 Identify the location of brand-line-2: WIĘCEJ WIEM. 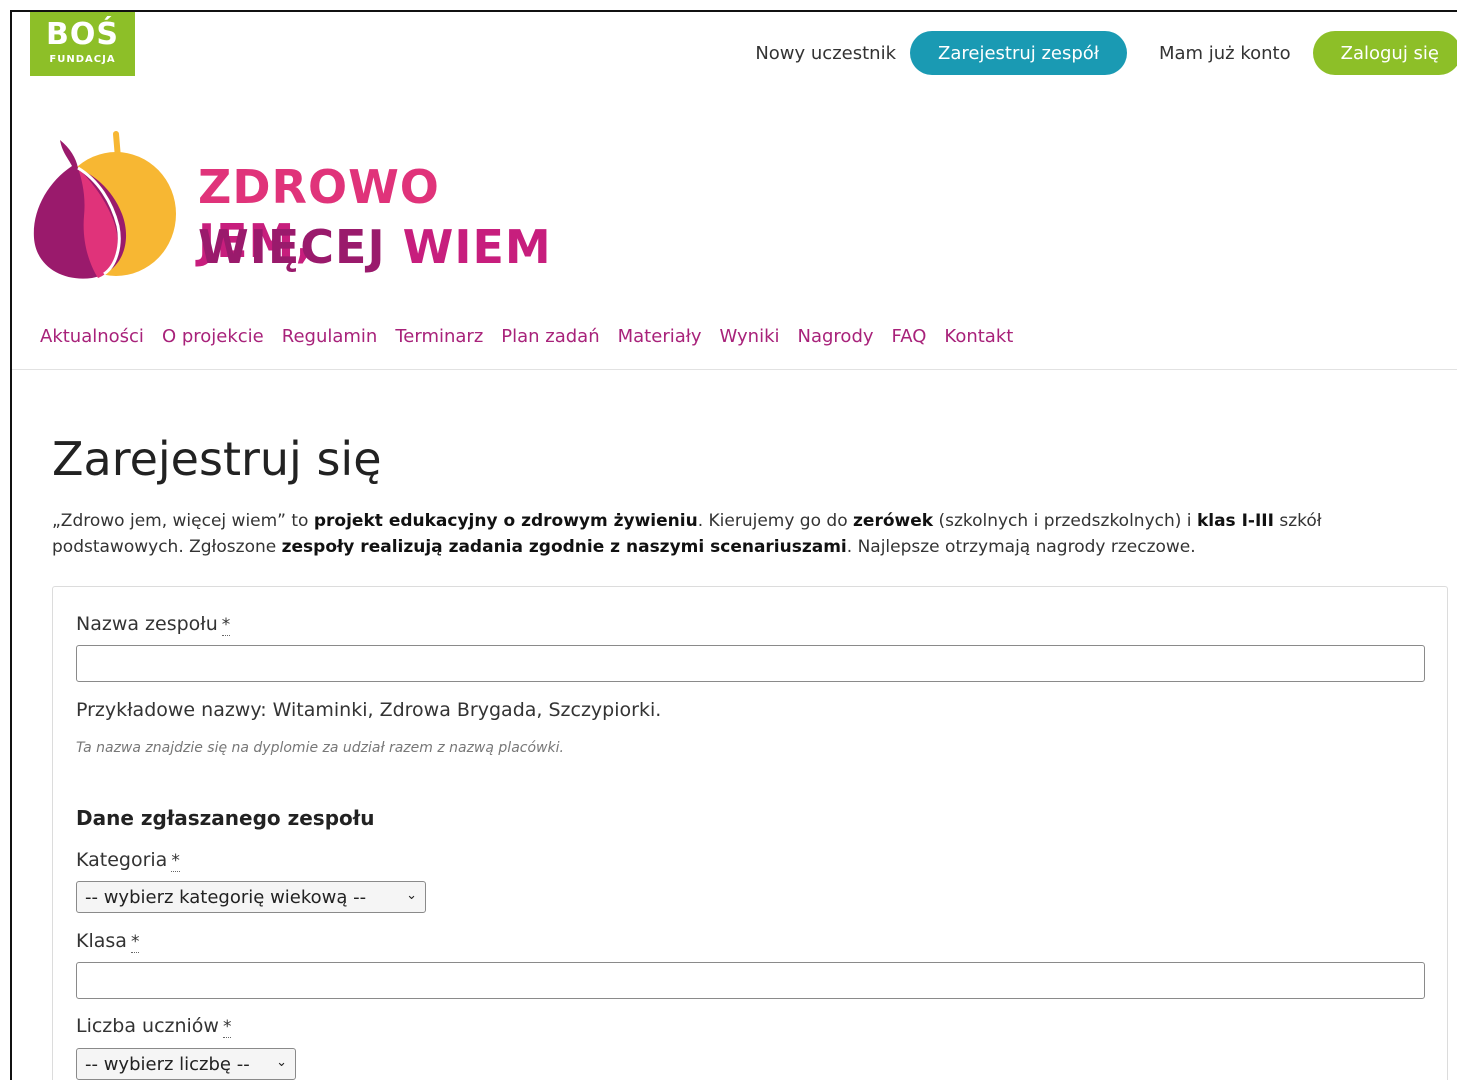
(375, 247).